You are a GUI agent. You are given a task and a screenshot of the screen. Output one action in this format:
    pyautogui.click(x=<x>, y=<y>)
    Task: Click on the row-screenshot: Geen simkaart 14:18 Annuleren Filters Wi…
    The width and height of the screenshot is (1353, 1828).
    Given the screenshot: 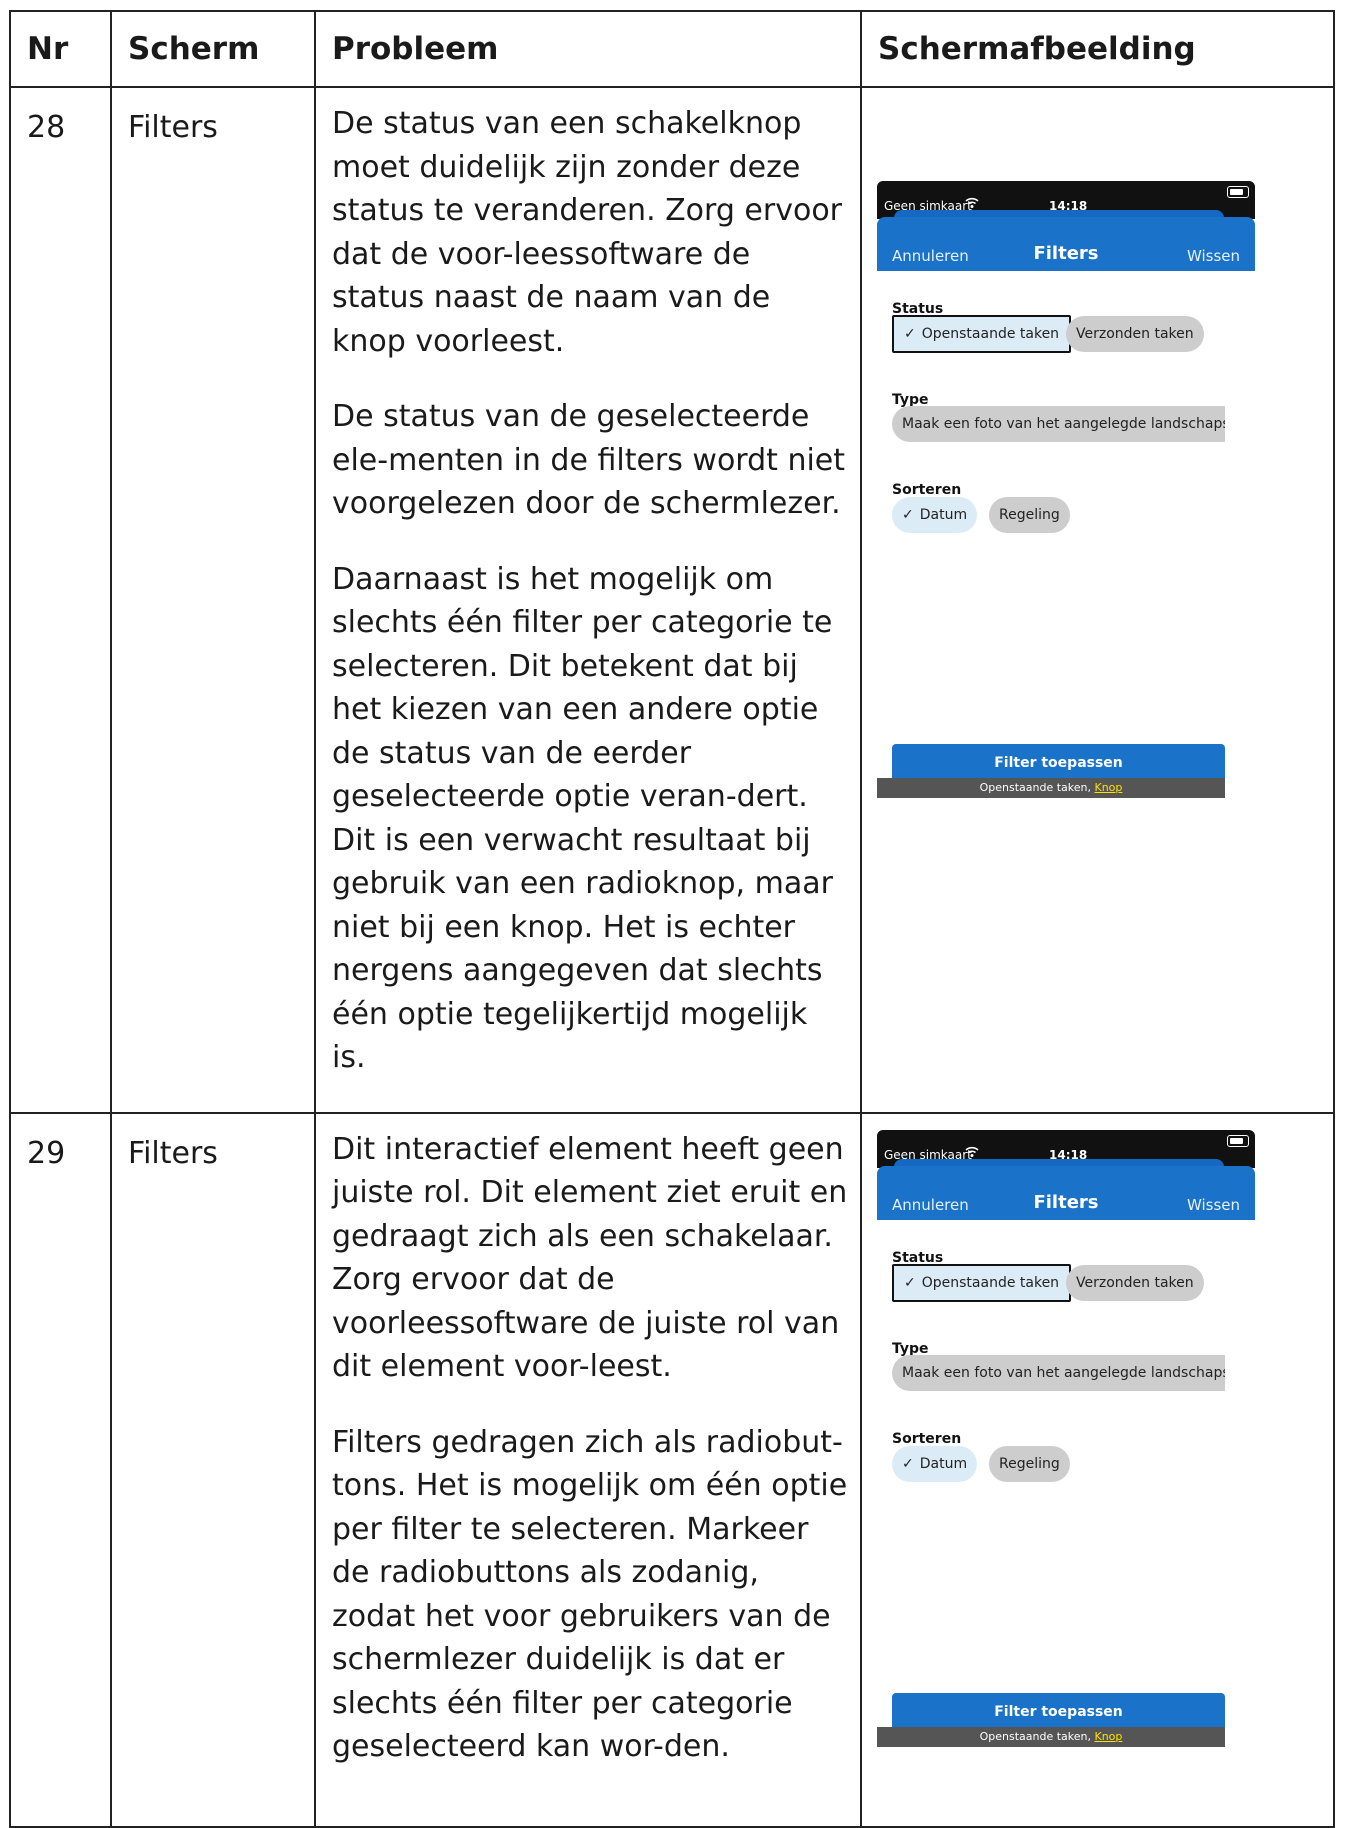 What is the action you would take?
    pyautogui.click(x=1097, y=1469)
    